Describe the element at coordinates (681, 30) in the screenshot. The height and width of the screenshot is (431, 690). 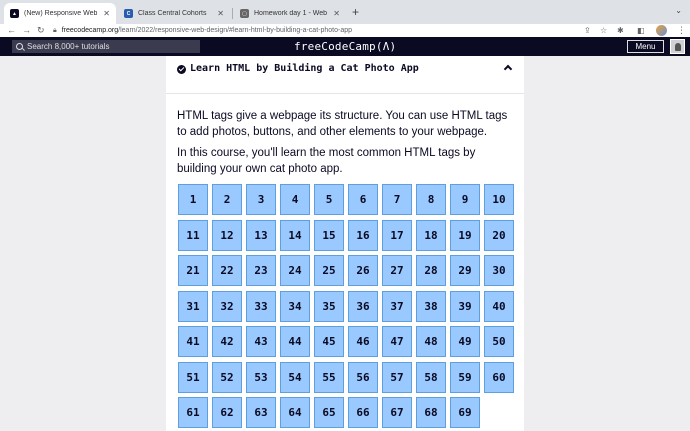
I see `more-options-icon: ⋮` at that location.